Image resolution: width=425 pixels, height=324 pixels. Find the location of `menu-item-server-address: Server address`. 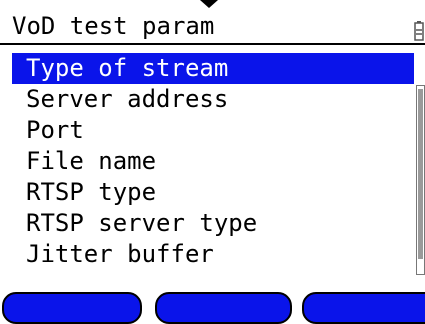

menu-item-server-address: Server address is located at coordinates (213, 99).